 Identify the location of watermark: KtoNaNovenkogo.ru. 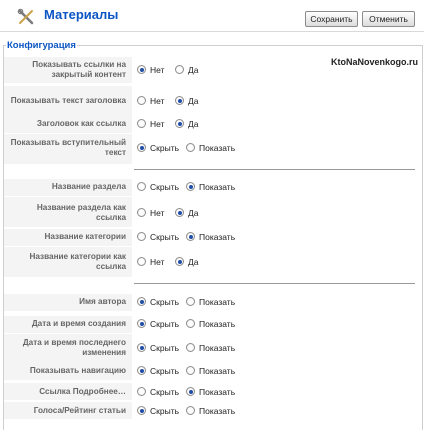
(375, 62).